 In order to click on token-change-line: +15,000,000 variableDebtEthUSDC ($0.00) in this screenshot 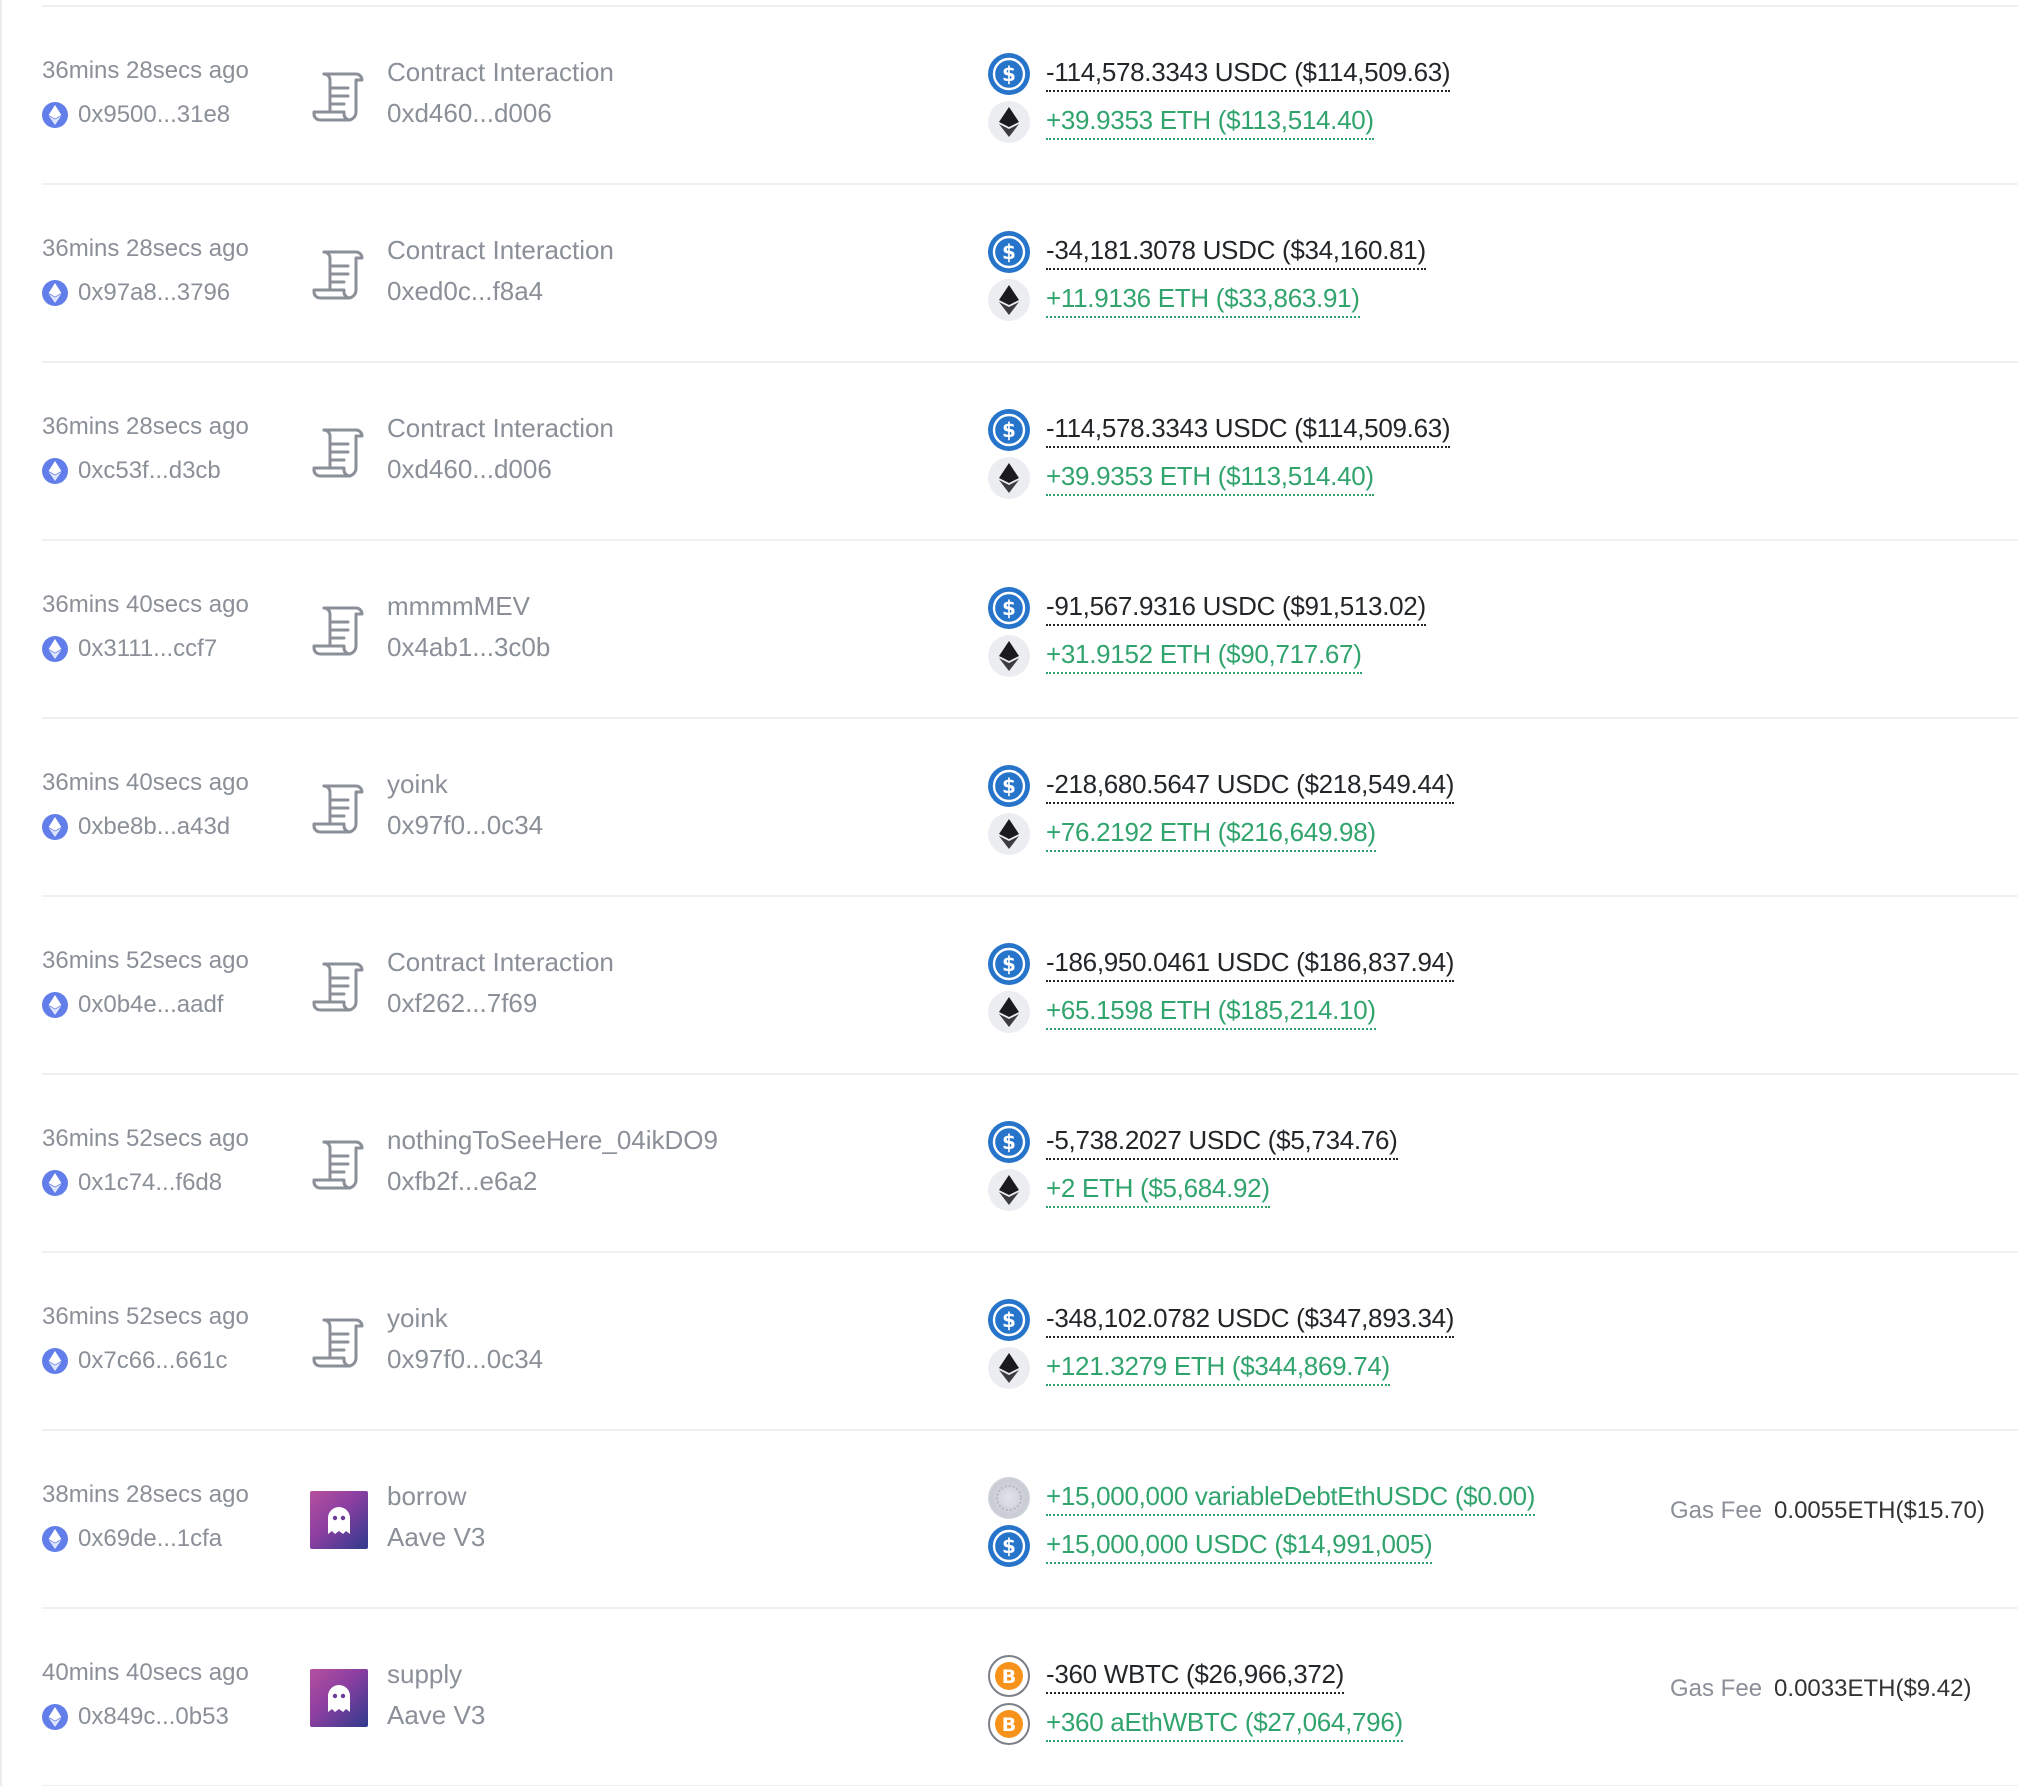, I will do `click(1261, 1498)`.